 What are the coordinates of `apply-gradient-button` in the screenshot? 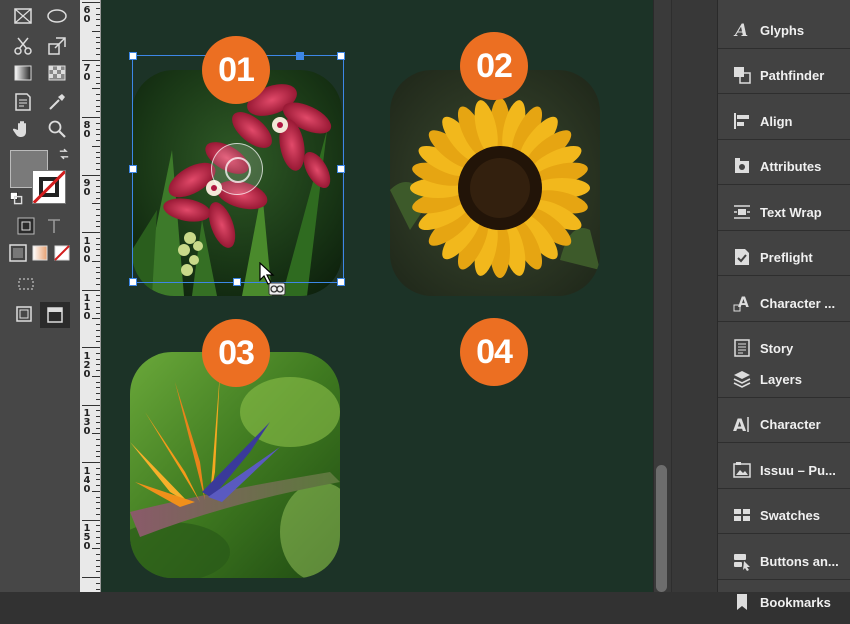 It's located at (40, 253).